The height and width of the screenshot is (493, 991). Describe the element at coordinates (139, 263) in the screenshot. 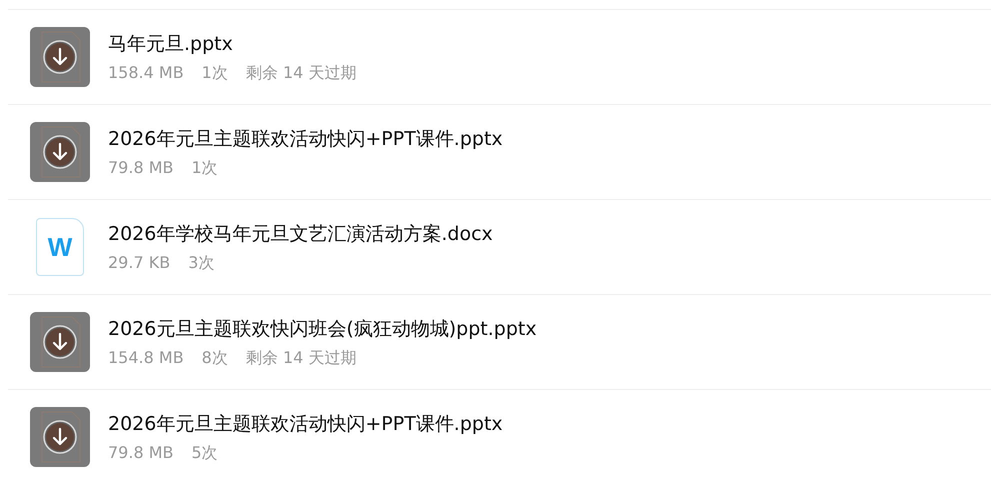

I see `file-size: 29.7 KB` at that location.